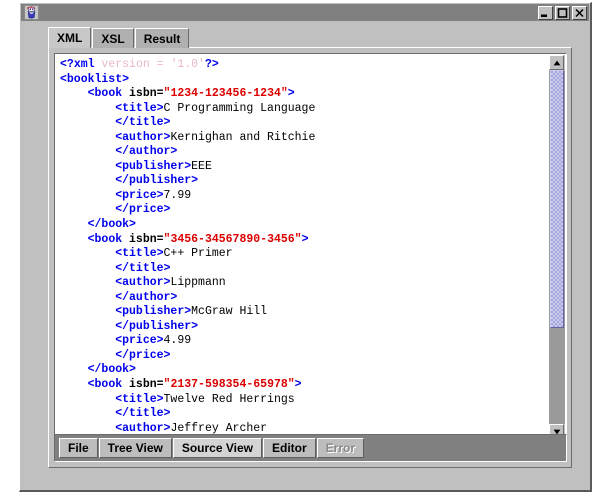 Image resolution: width=600 pixels, height=502 pixels. What do you see at coordinates (153, 166) in the screenshot?
I see `code-token: <publisher>` at bounding box center [153, 166].